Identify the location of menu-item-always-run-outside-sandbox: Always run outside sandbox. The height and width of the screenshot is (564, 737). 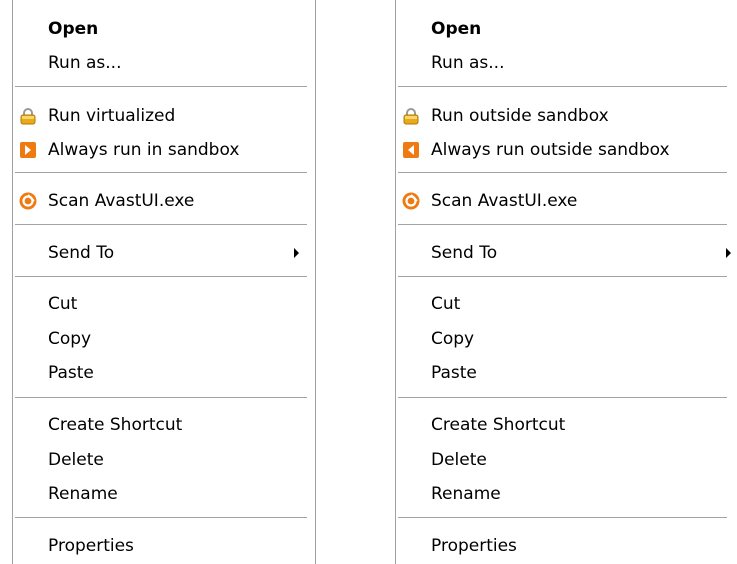
(565, 150).